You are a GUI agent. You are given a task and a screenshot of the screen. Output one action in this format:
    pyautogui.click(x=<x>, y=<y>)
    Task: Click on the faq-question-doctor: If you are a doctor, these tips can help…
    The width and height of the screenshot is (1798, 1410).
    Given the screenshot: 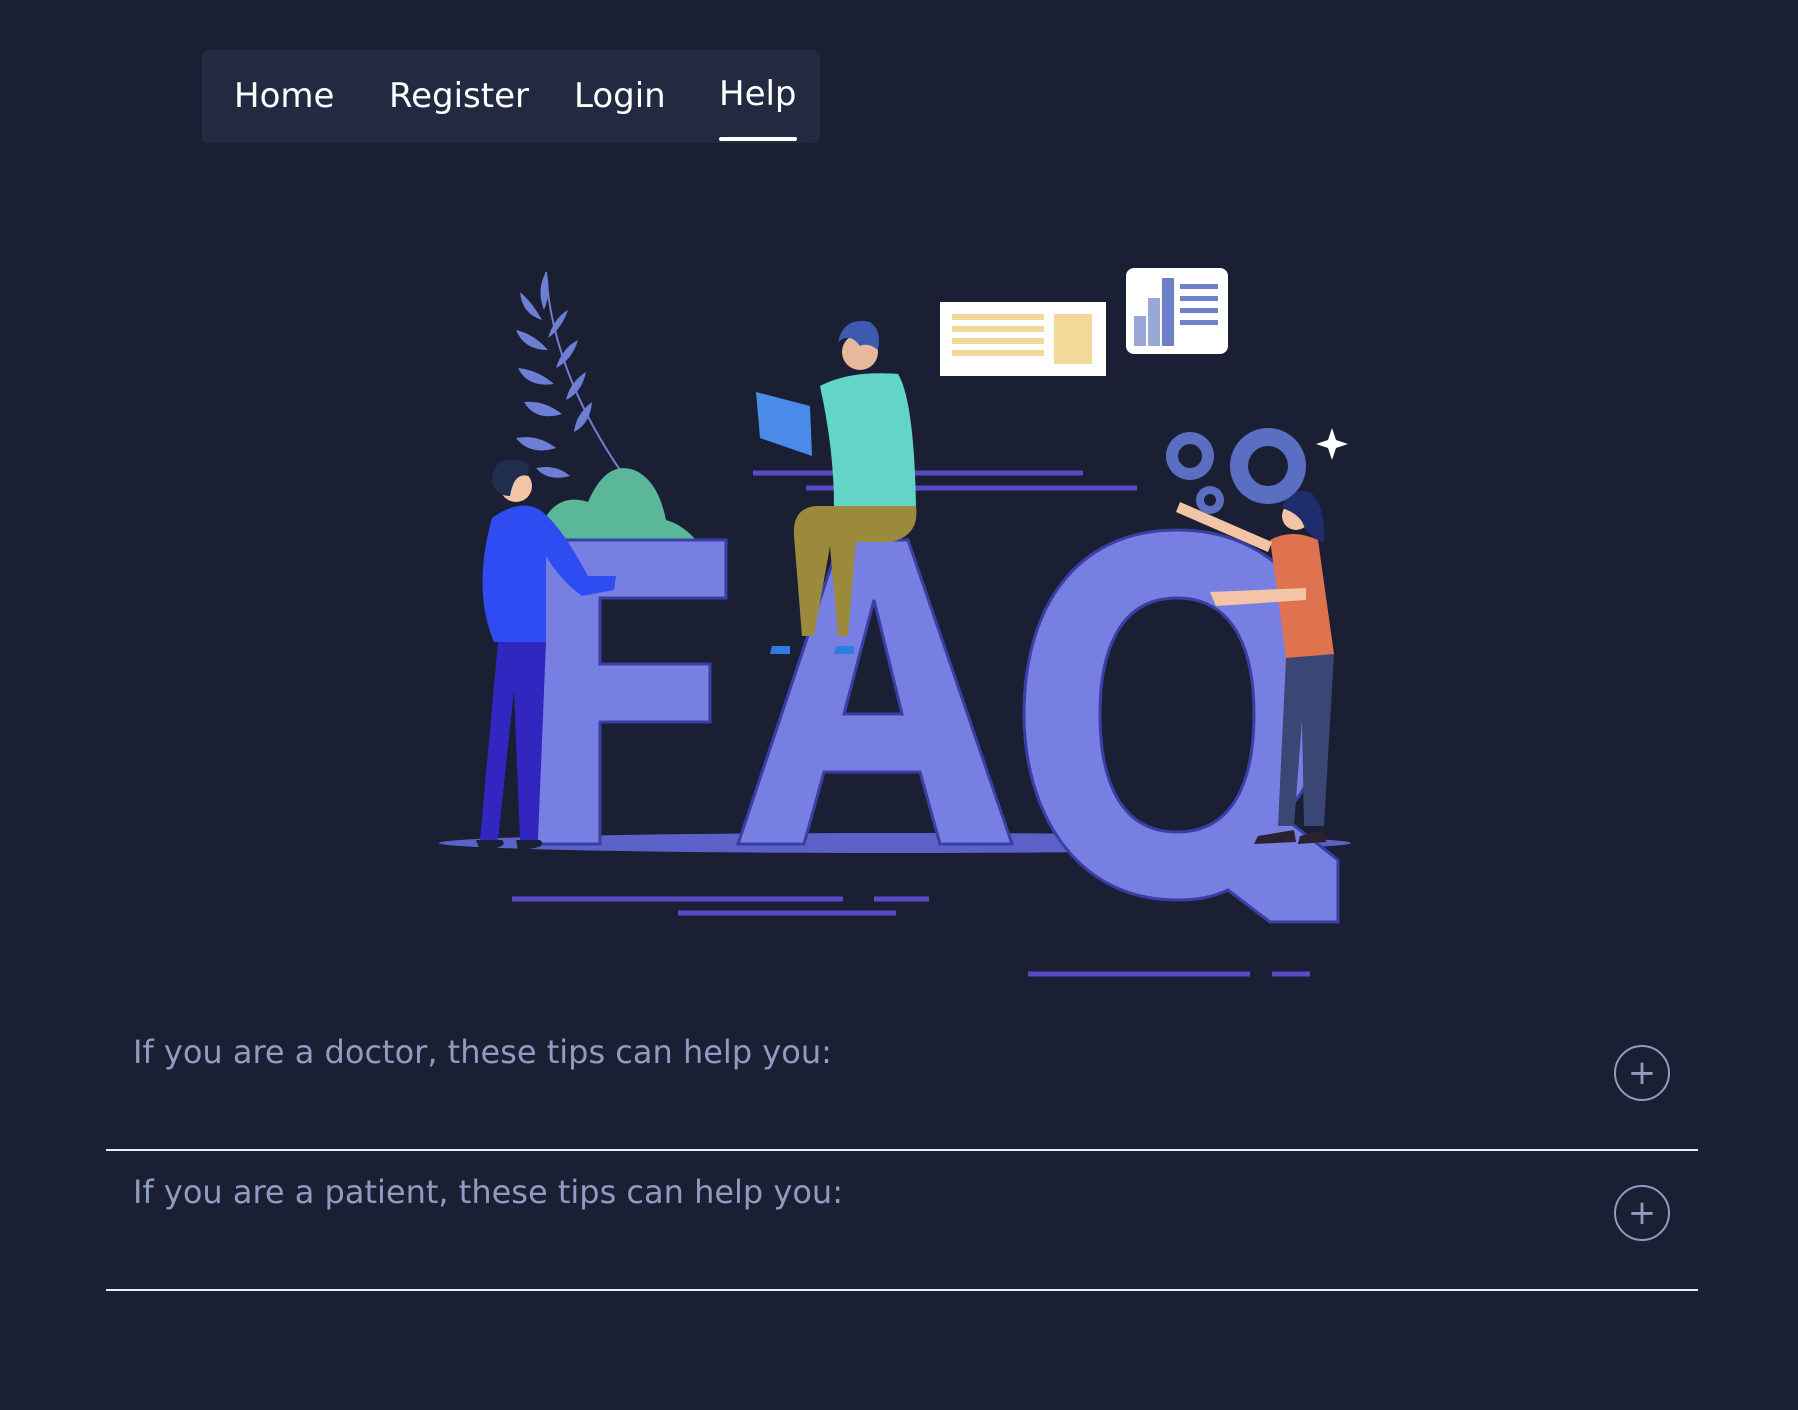 What is the action you would take?
    pyautogui.click(x=482, y=1052)
    